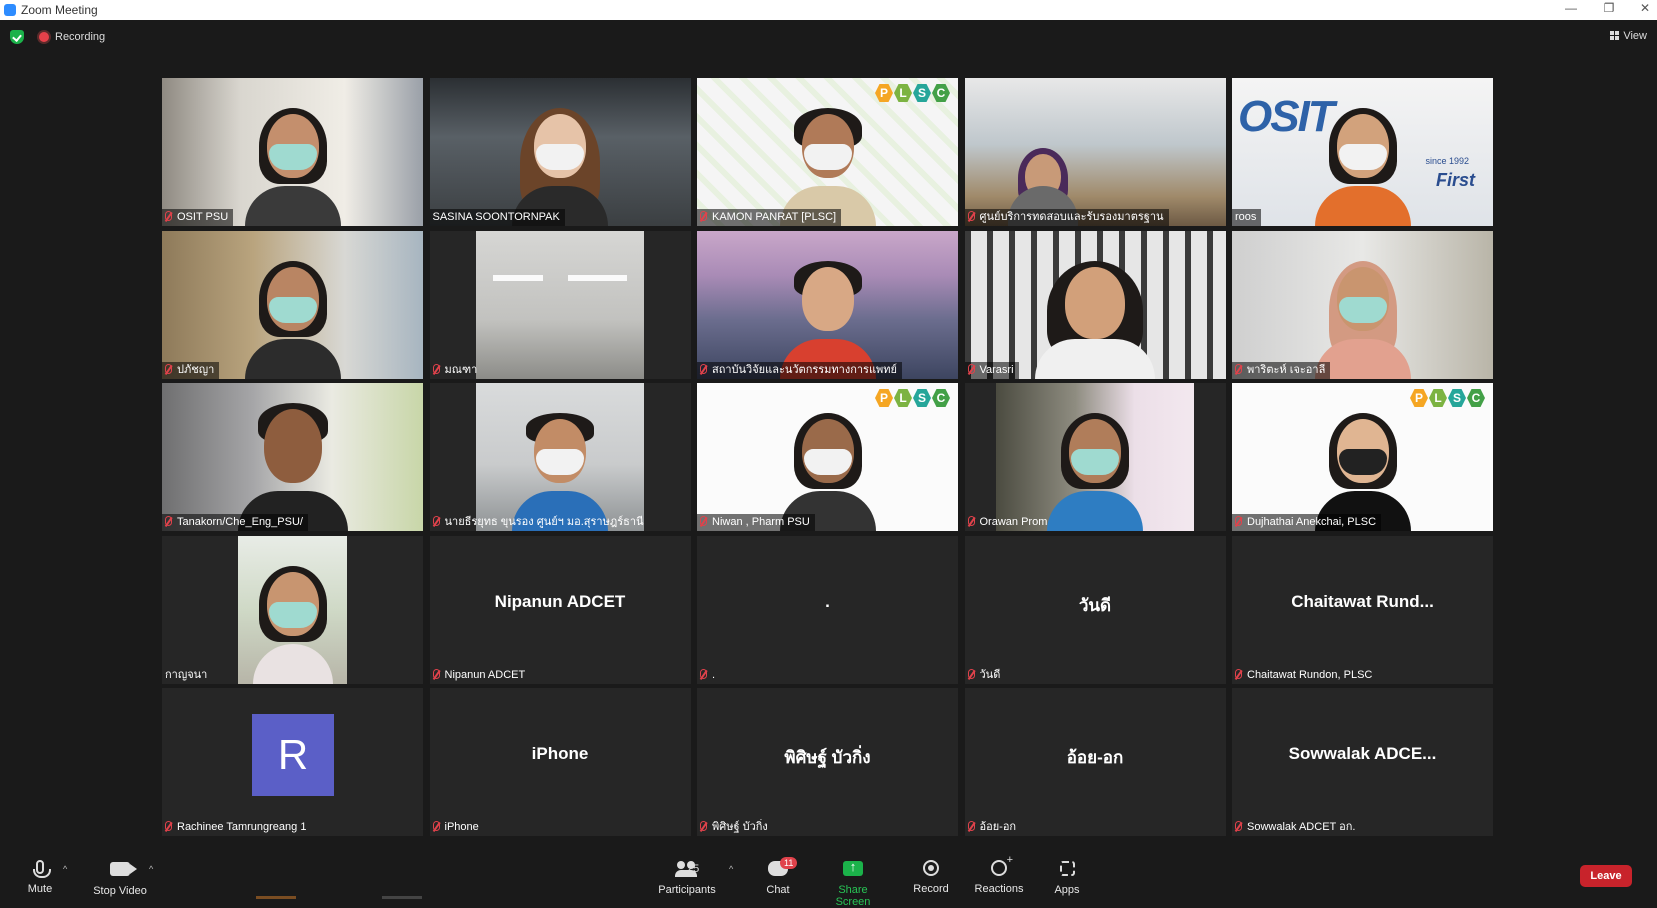 The width and height of the screenshot is (1657, 908). I want to click on participant-tile: OSIT PSU, so click(292, 152).